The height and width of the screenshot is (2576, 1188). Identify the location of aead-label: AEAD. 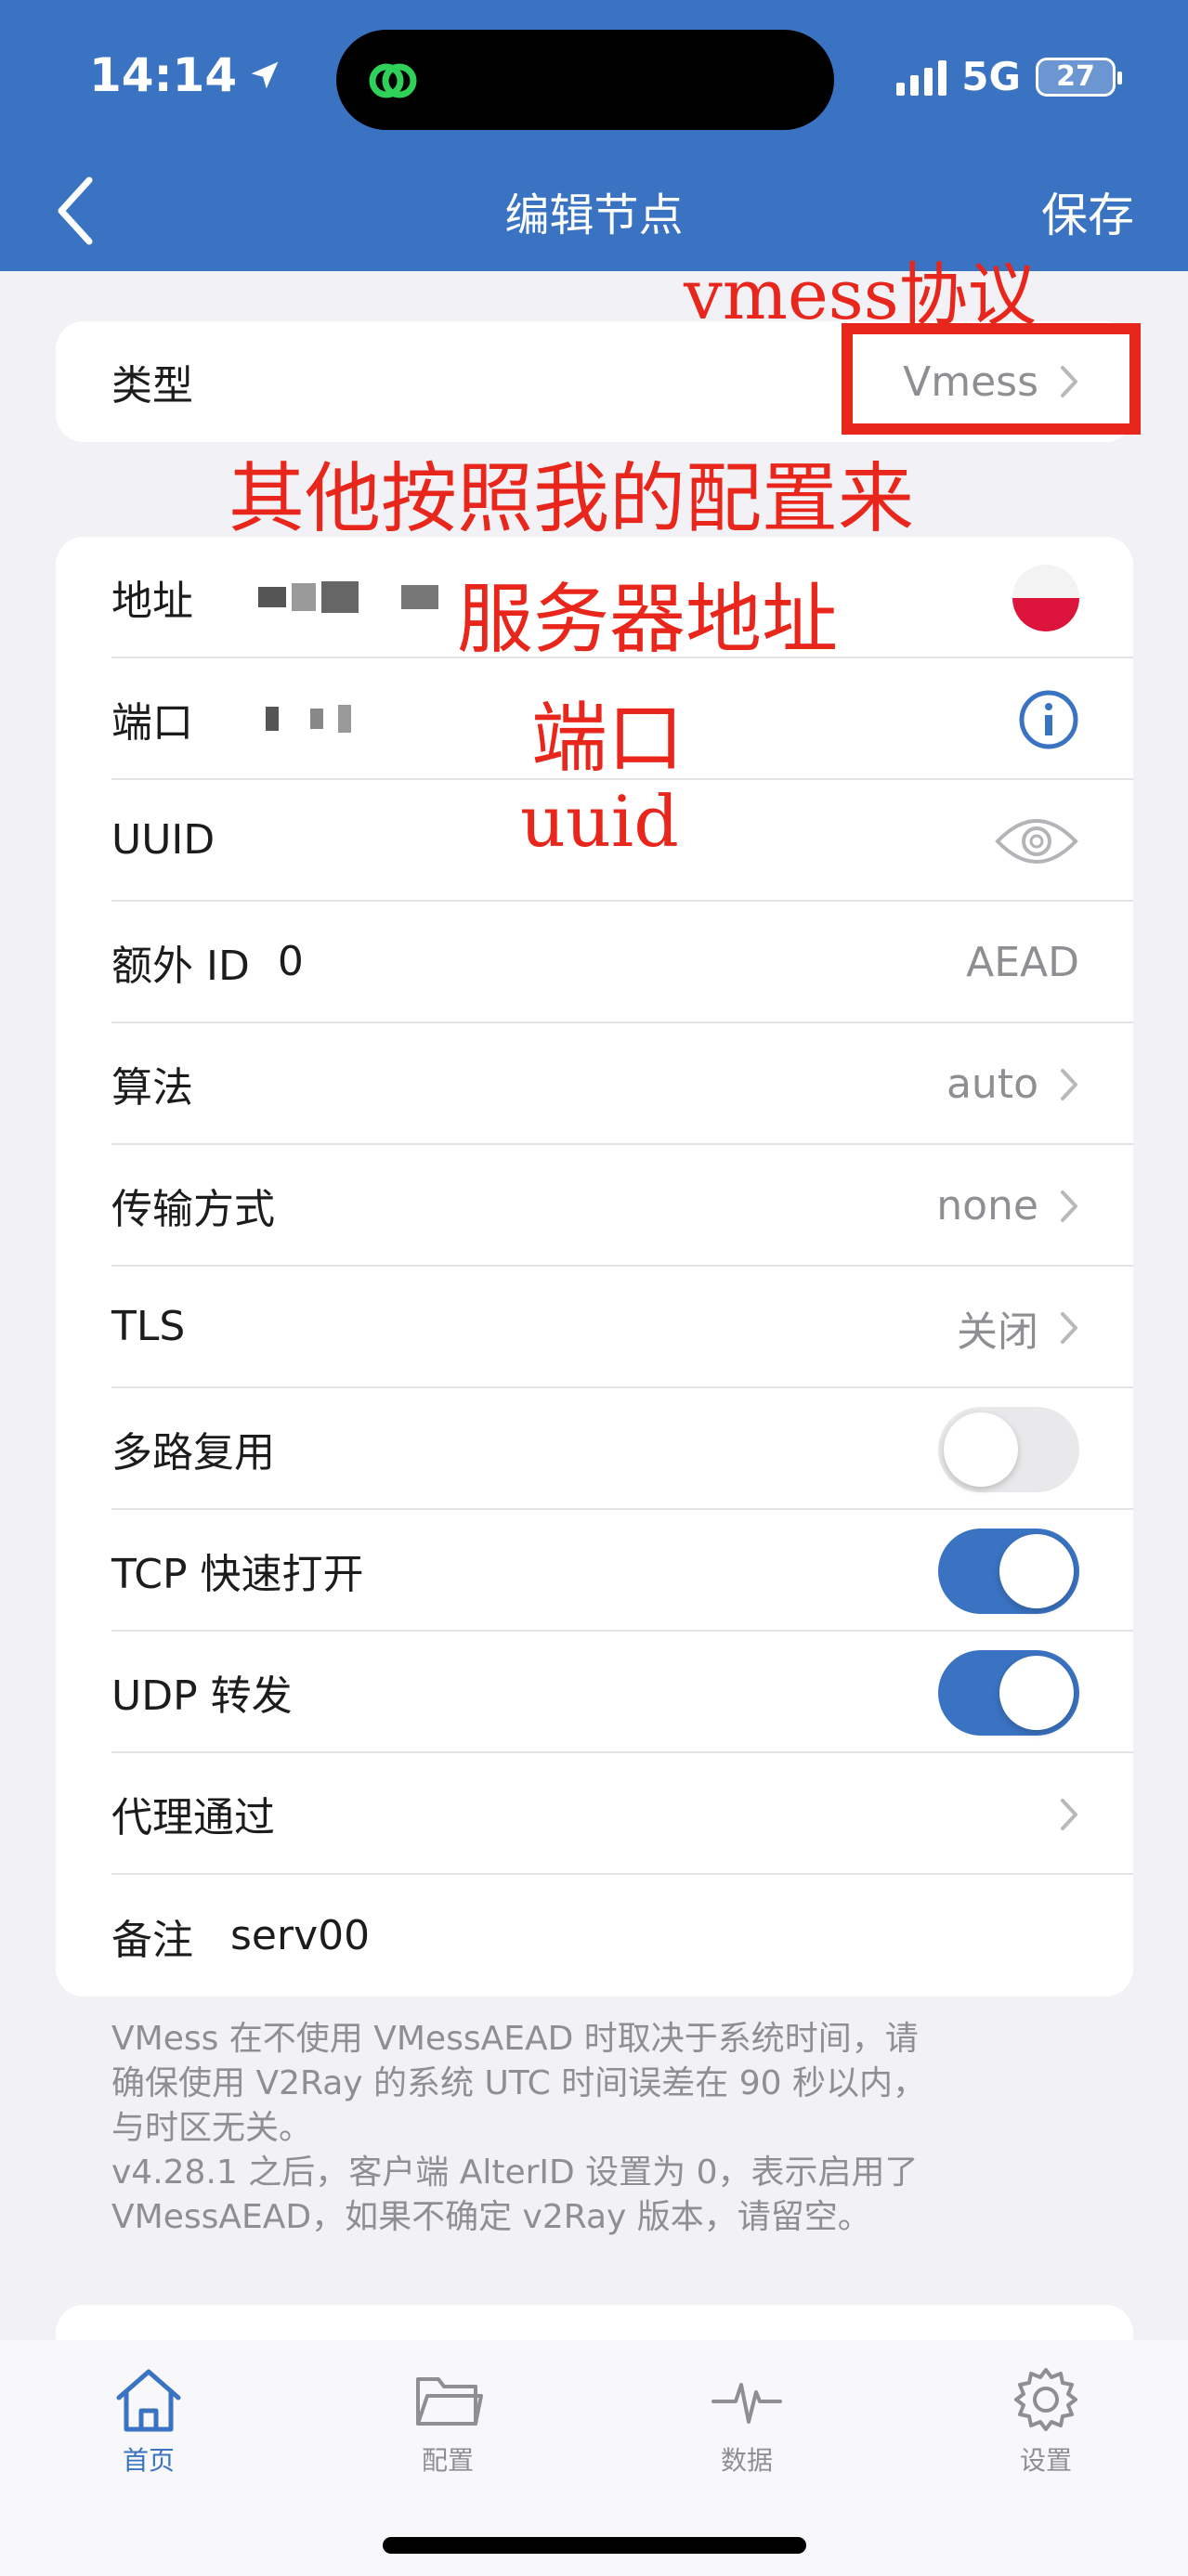
(1022, 963).